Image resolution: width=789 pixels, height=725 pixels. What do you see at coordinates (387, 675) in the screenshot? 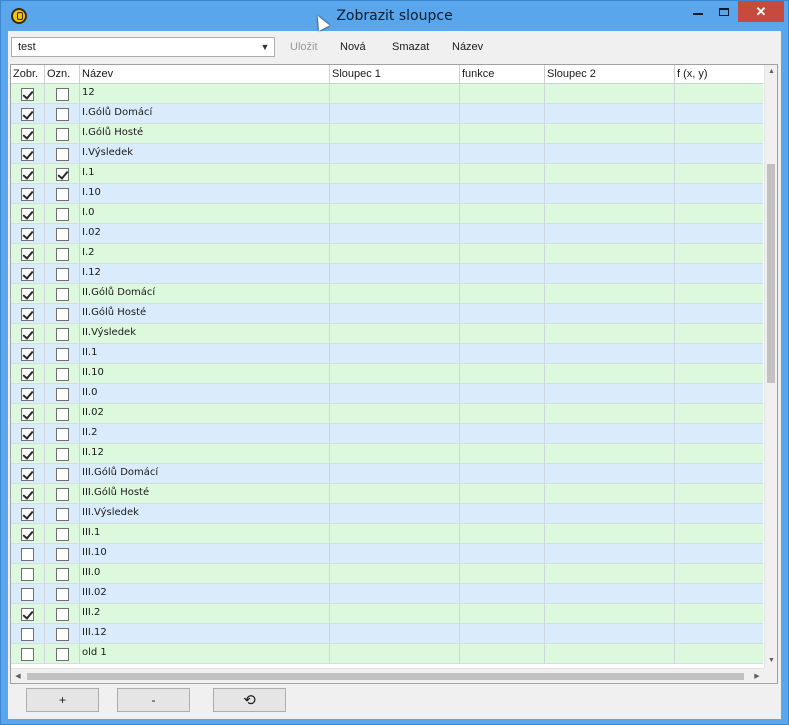
I see `horizontal-scrollbar: ◀ ▶` at bounding box center [387, 675].